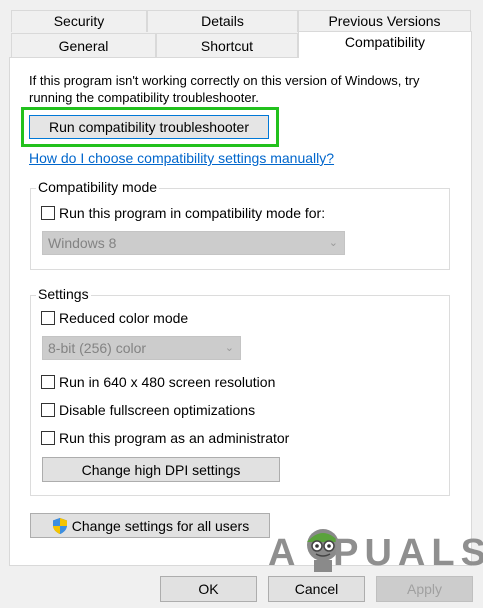 Image resolution: width=483 pixels, height=608 pixels. I want to click on color-mode-select: 8-bit (256) color ⌄, so click(141, 348).